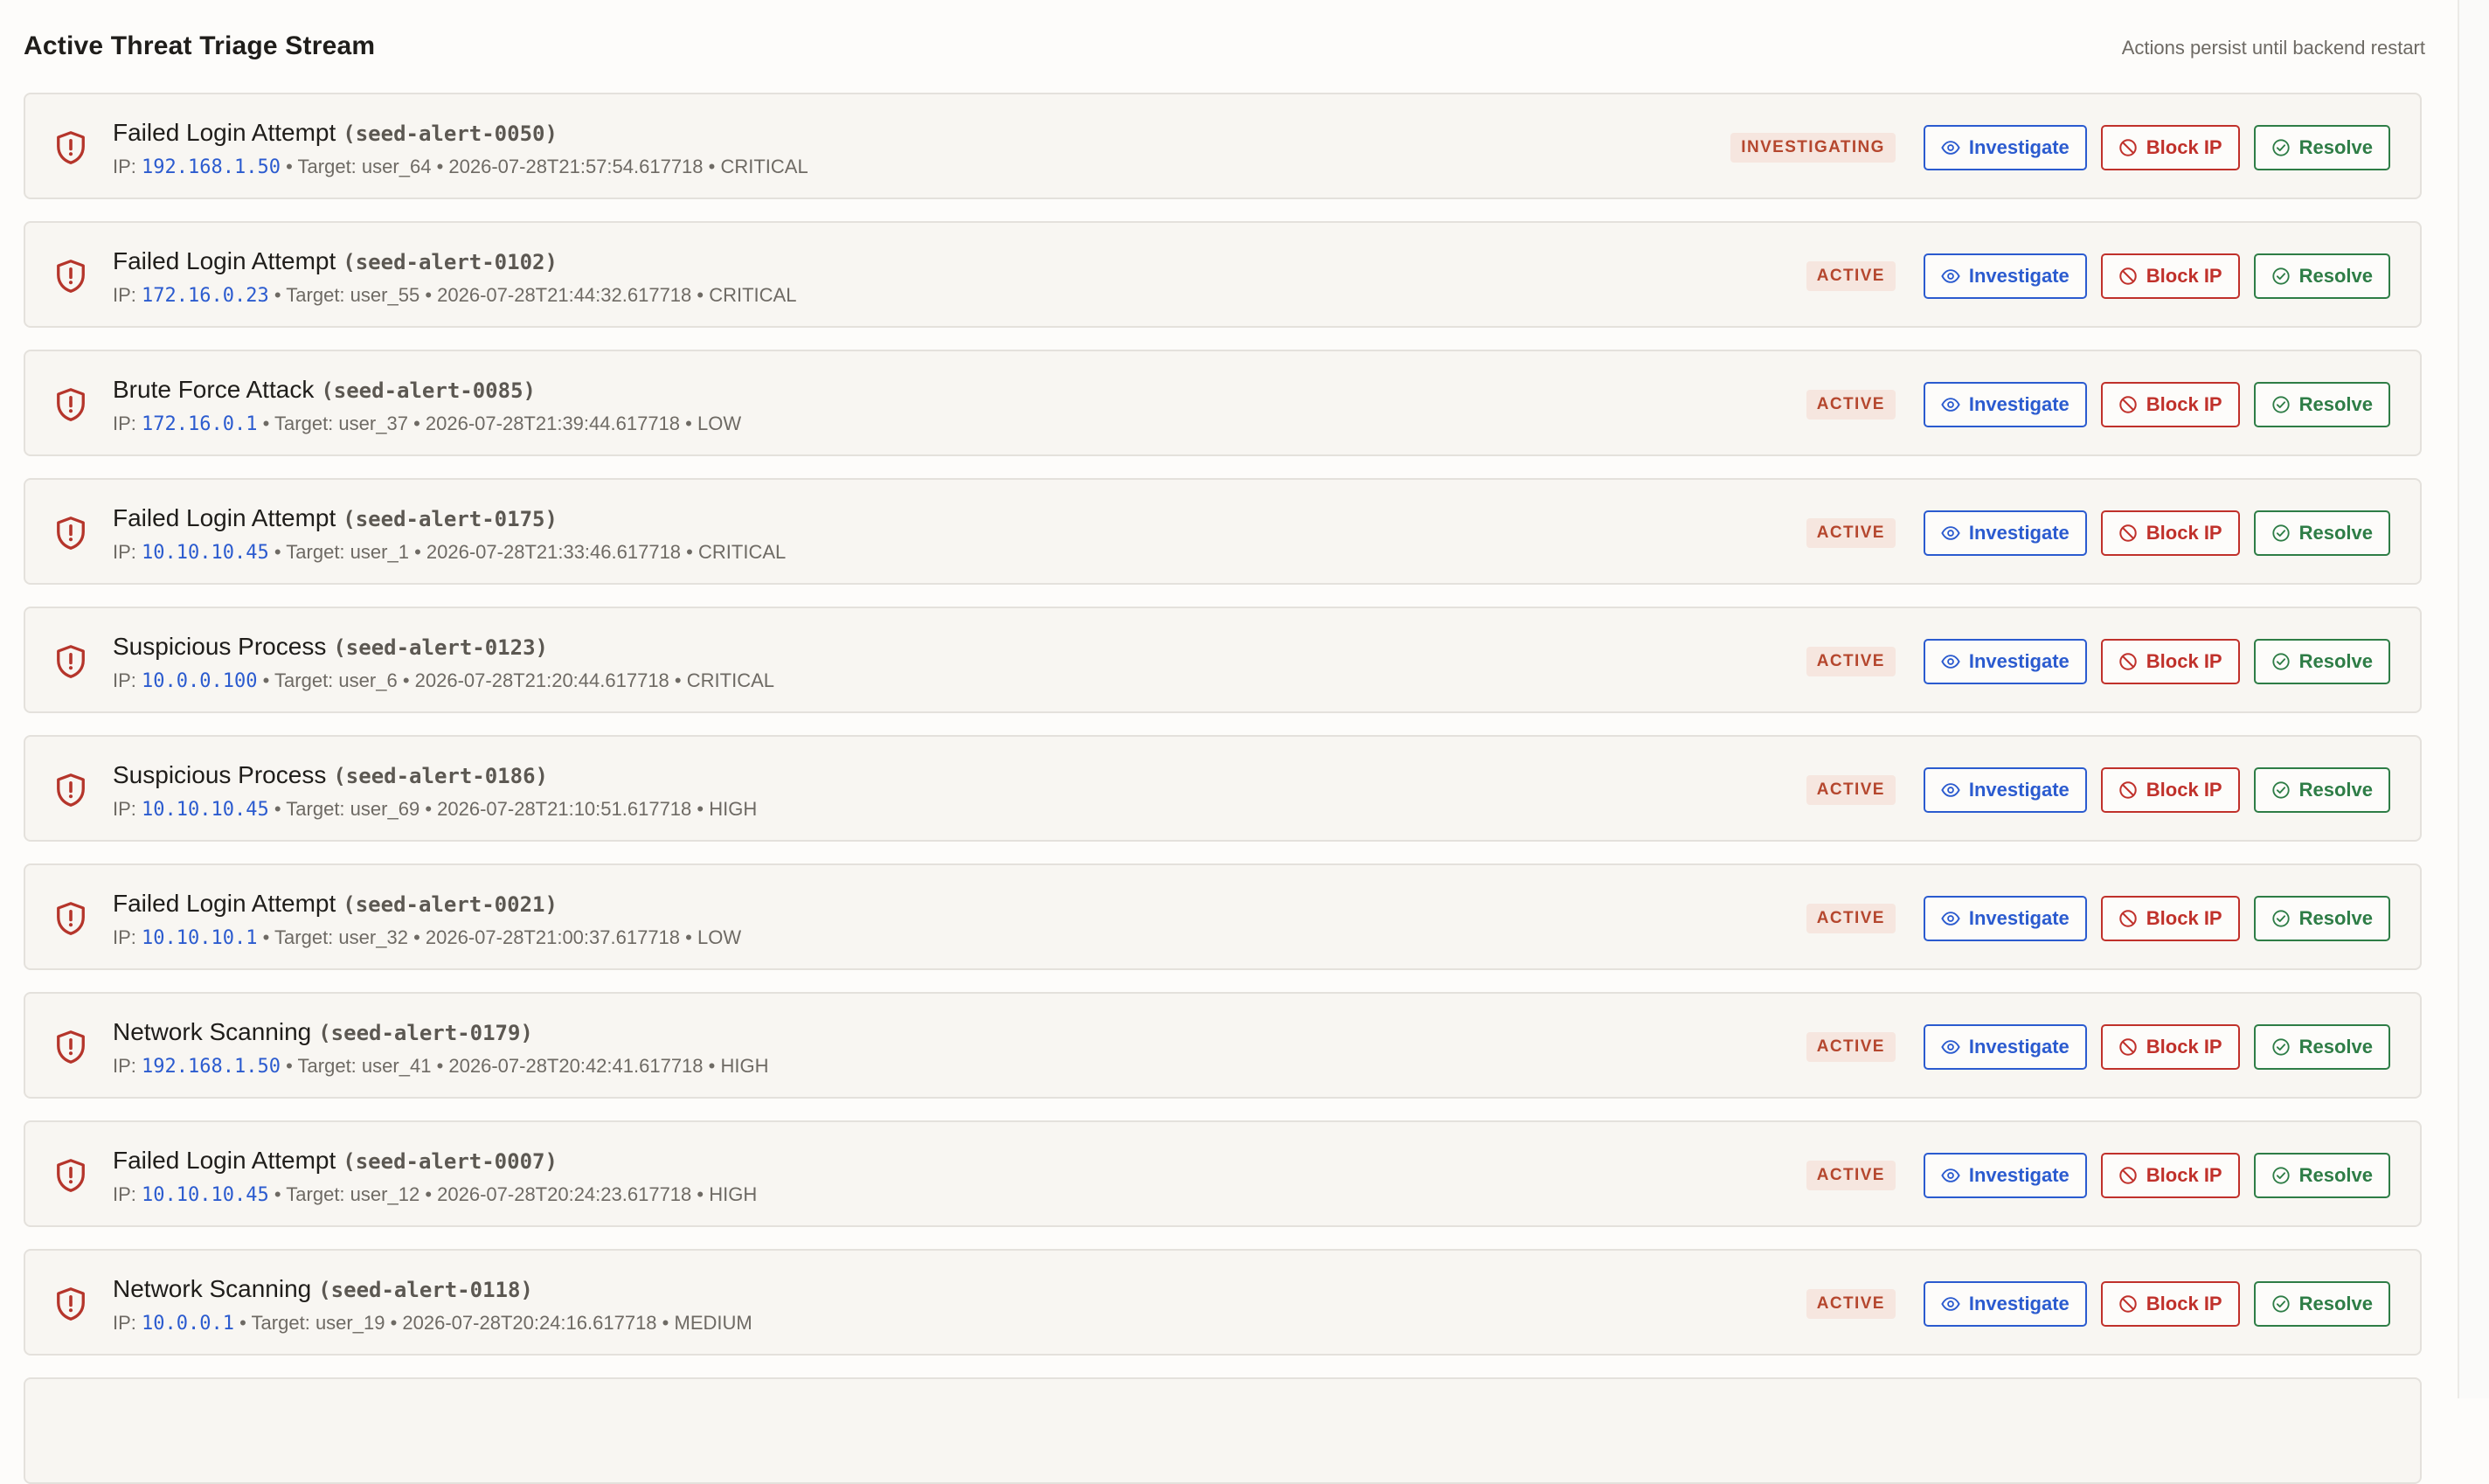 Image resolution: width=2489 pixels, height=1484 pixels. I want to click on target-user: user_6, so click(368, 680).